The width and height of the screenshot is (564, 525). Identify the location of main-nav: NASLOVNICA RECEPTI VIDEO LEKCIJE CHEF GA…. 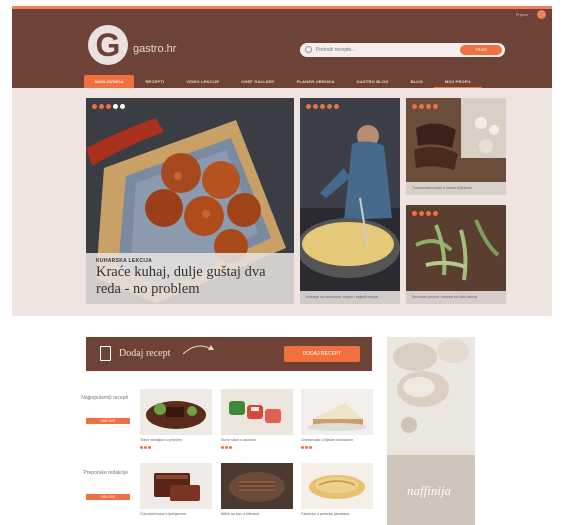
(283, 82).